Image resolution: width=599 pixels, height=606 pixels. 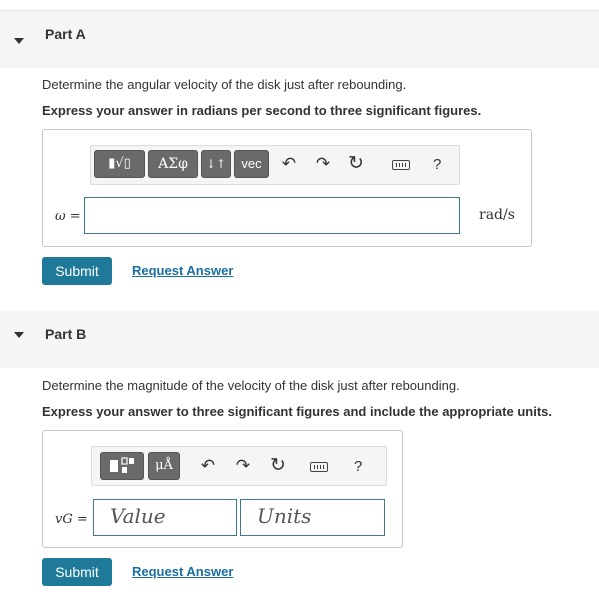 What do you see at coordinates (299, 39) in the screenshot?
I see `part-a-header: Part A` at bounding box center [299, 39].